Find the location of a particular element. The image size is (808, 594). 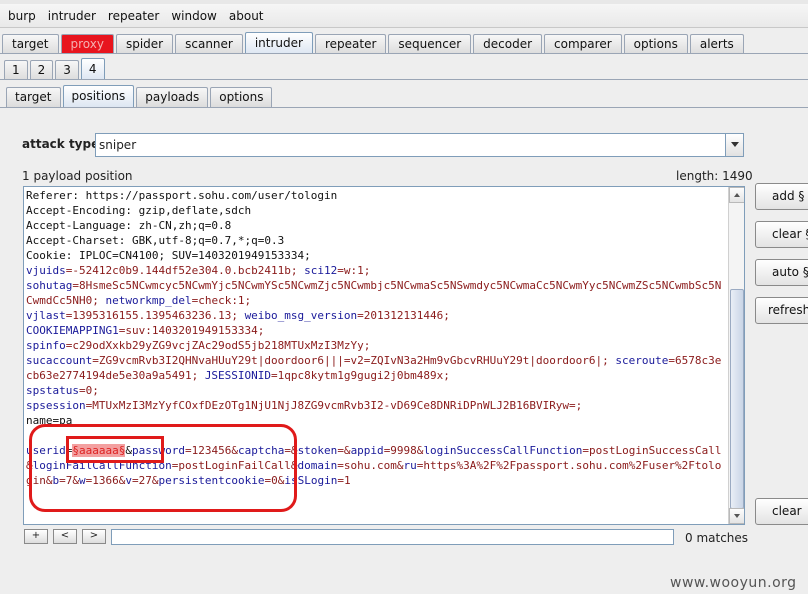

request-segment: =1 is located at coordinates (344, 480).